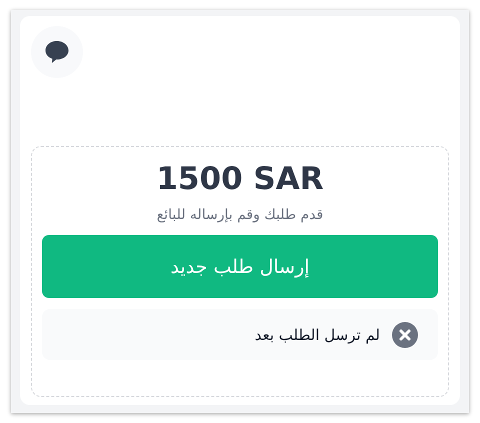 This screenshot has height=423, width=480. I want to click on amount: 1500 SAR, so click(240, 179).